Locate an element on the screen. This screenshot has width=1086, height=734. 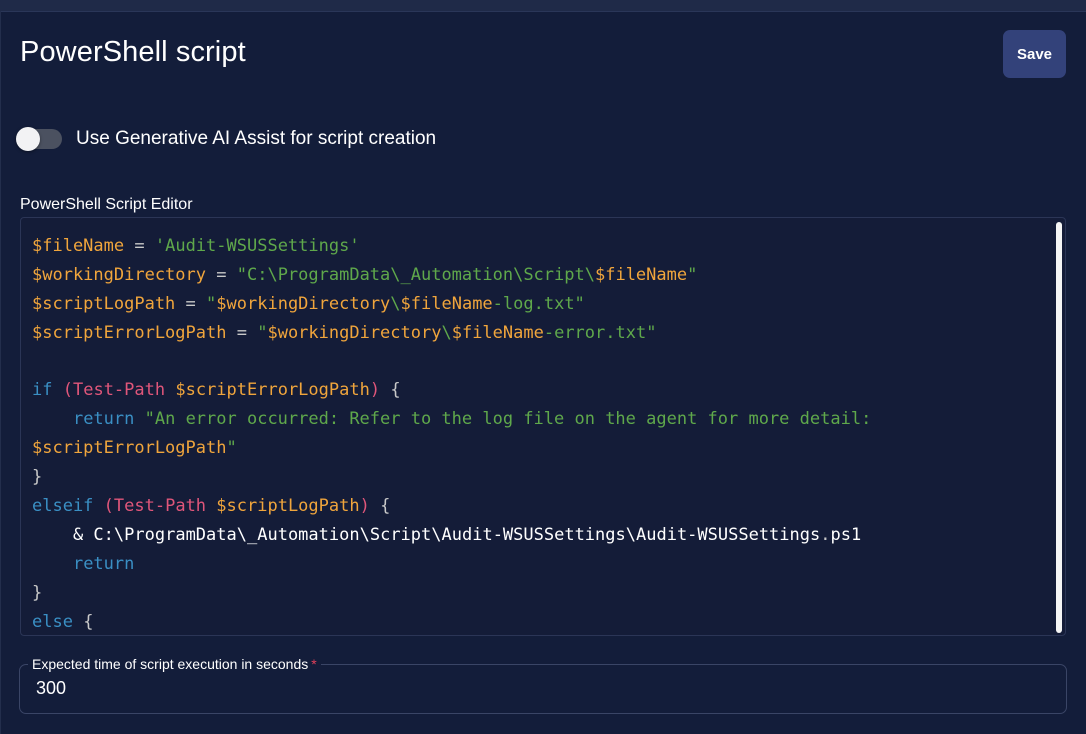
save-button: Save is located at coordinates (1034, 54).